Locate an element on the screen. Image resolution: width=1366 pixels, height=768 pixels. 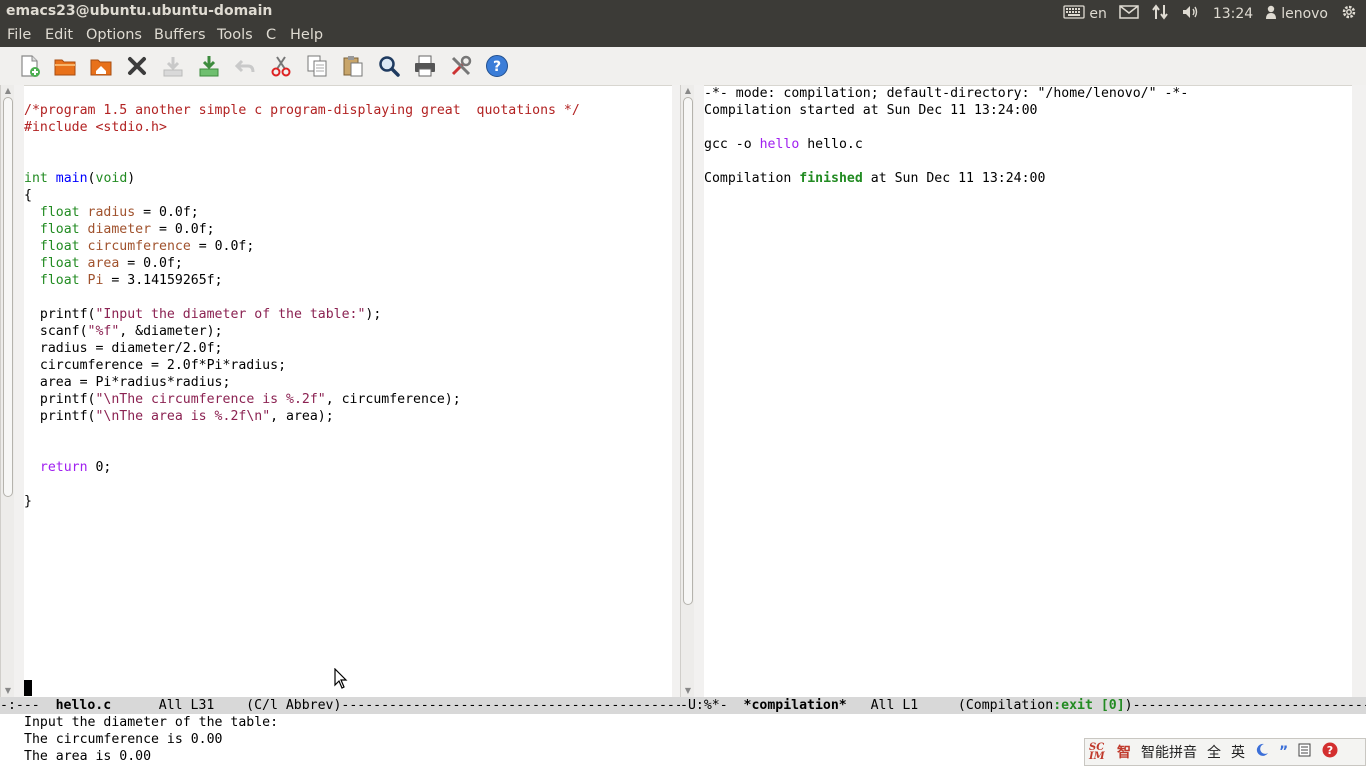
left-fringe is located at coordinates (19, 391).